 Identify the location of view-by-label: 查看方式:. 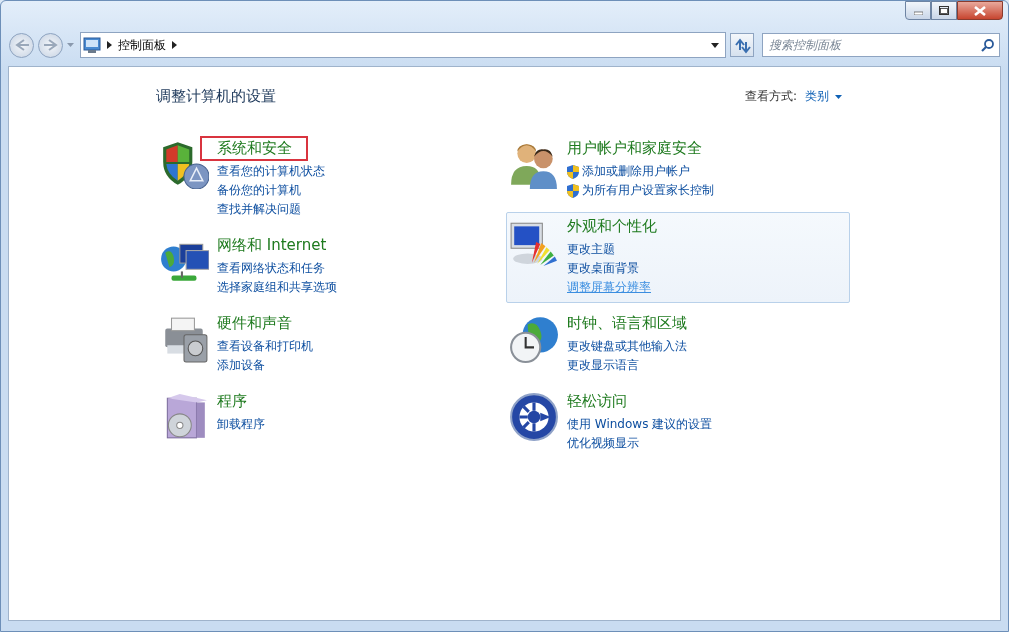
(770, 96).